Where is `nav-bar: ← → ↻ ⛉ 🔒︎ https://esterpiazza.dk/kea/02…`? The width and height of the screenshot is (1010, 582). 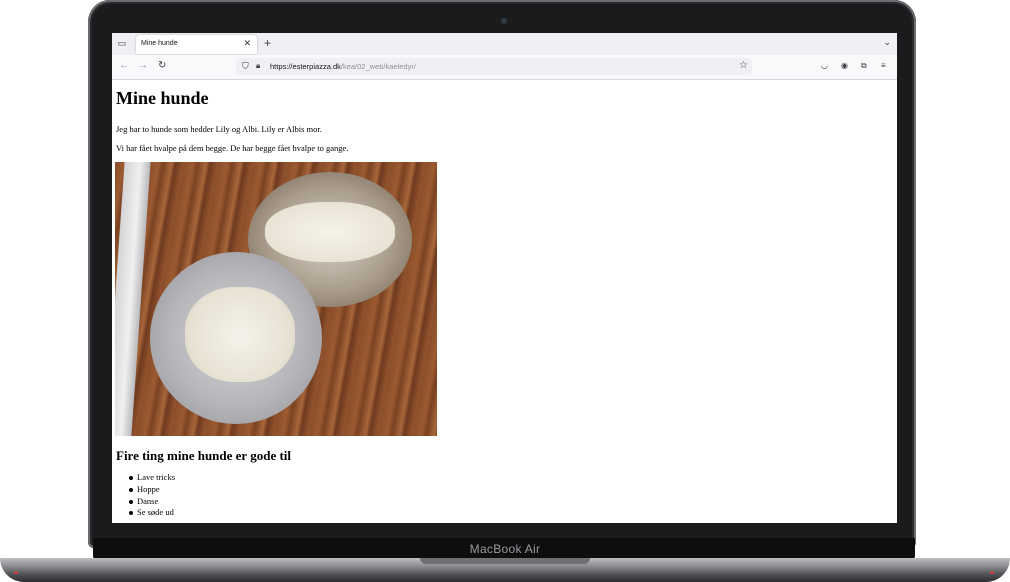 nav-bar: ← → ↻ ⛉ 🔒︎ https://esterpiazza.dk/kea/02… is located at coordinates (504, 67).